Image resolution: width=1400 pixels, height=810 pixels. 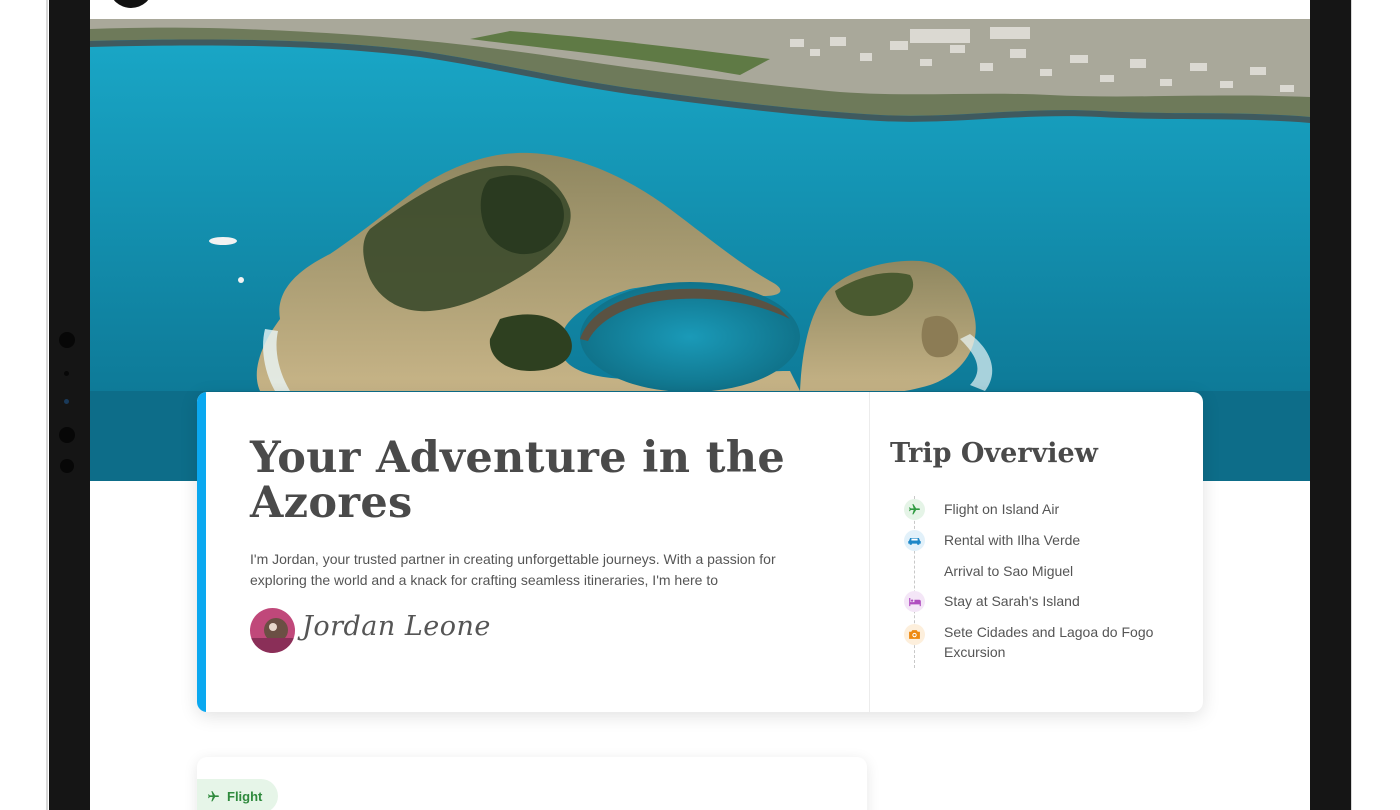 I want to click on page-title: Your Adventure in the Azores, so click(x=518, y=480).